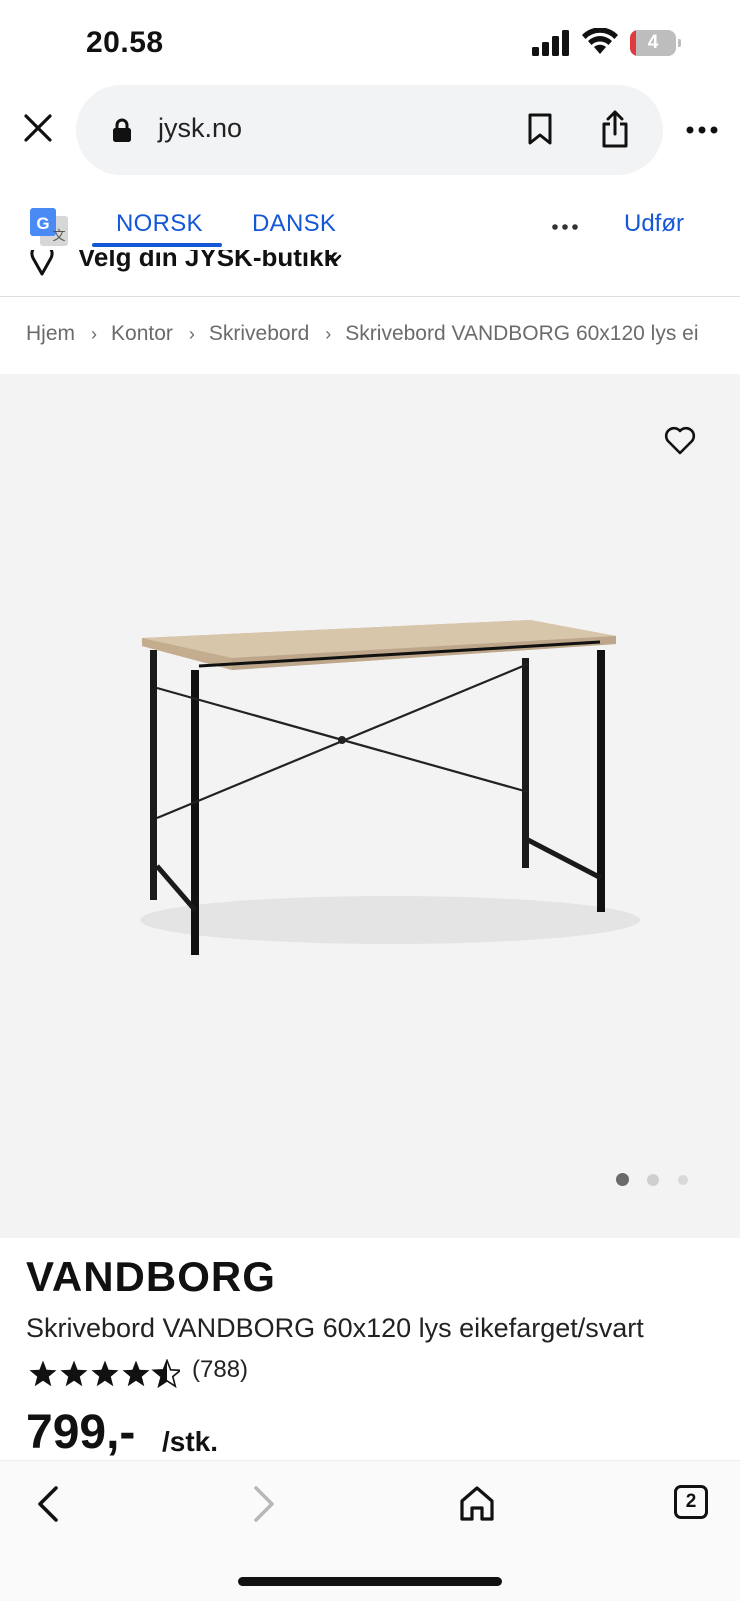  What do you see at coordinates (653, 42) in the screenshot?
I see `battery-level: 4` at bounding box center [653, 42].